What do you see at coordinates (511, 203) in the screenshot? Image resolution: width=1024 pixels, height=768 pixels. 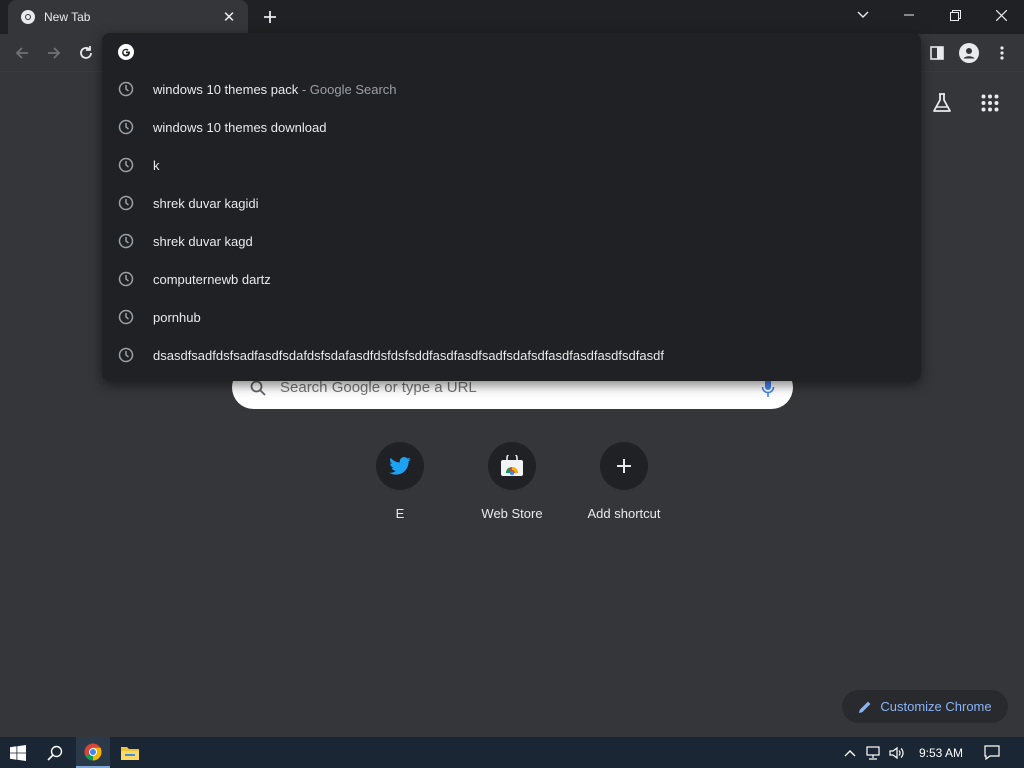 I see `suggestion-row: shrek duvar kagidi` at bounding box center [511, 203].